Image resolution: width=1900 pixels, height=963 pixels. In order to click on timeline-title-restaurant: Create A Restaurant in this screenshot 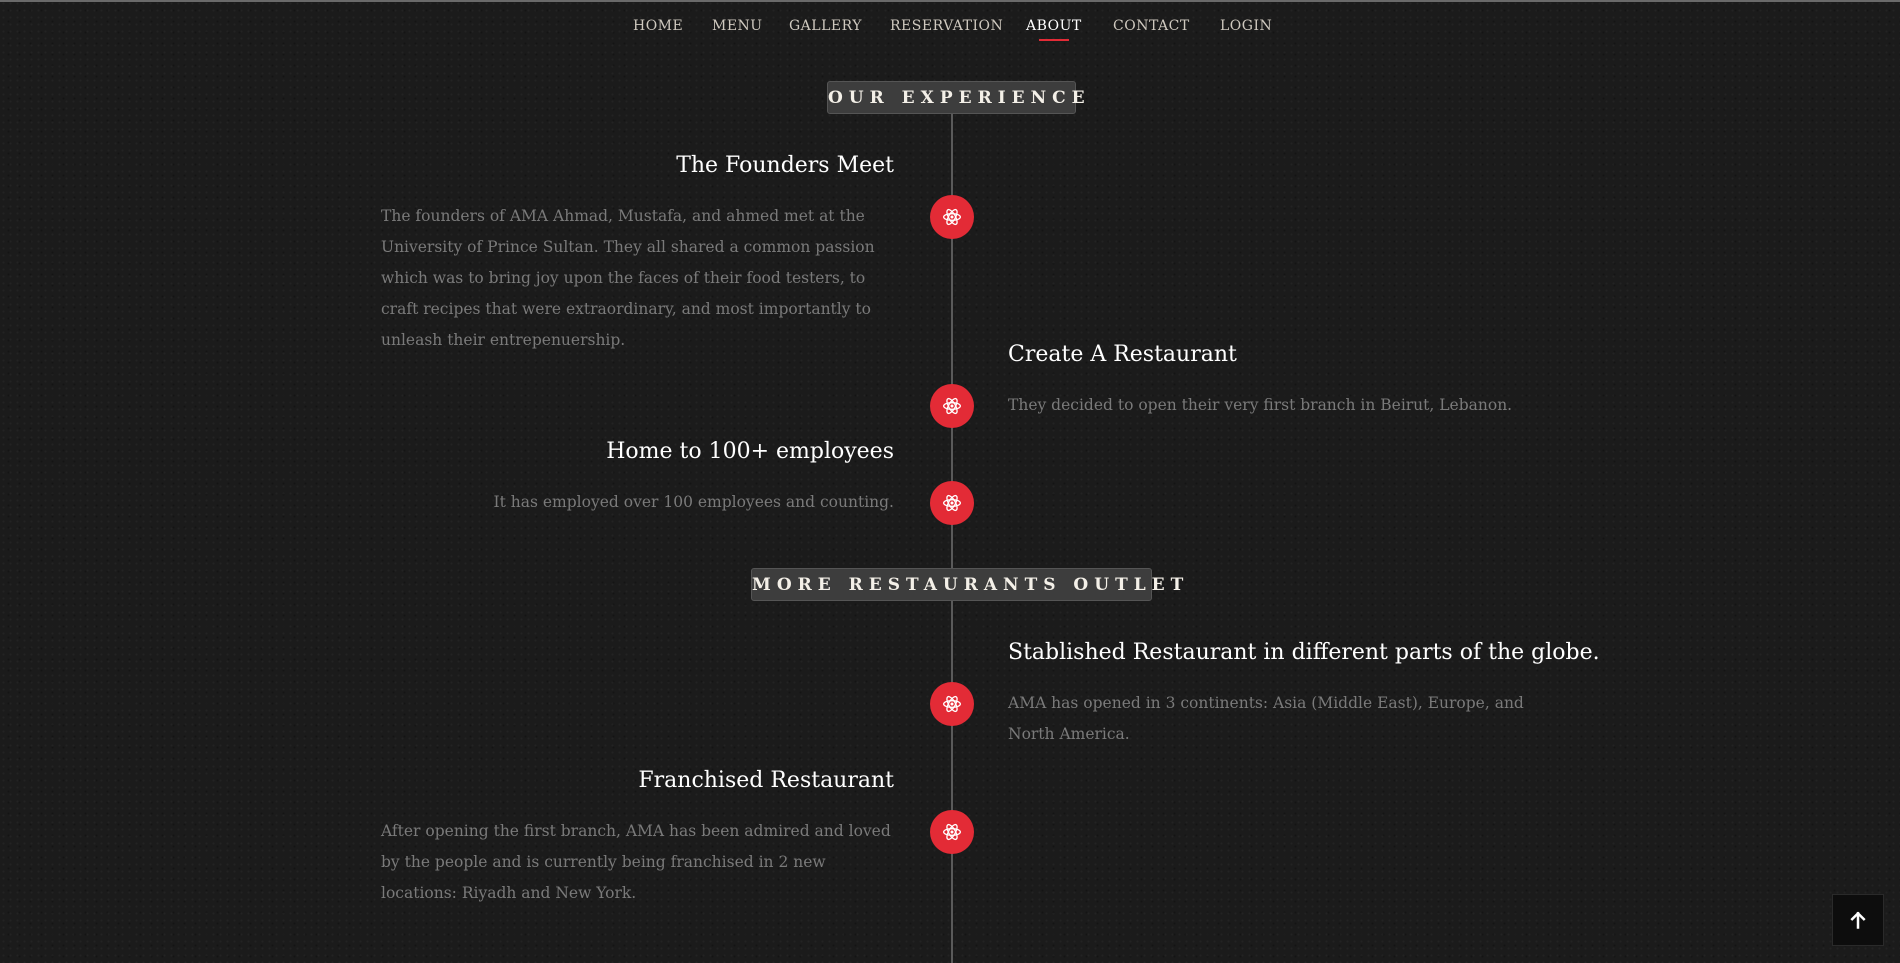, I will do `click(1122, 354)`.